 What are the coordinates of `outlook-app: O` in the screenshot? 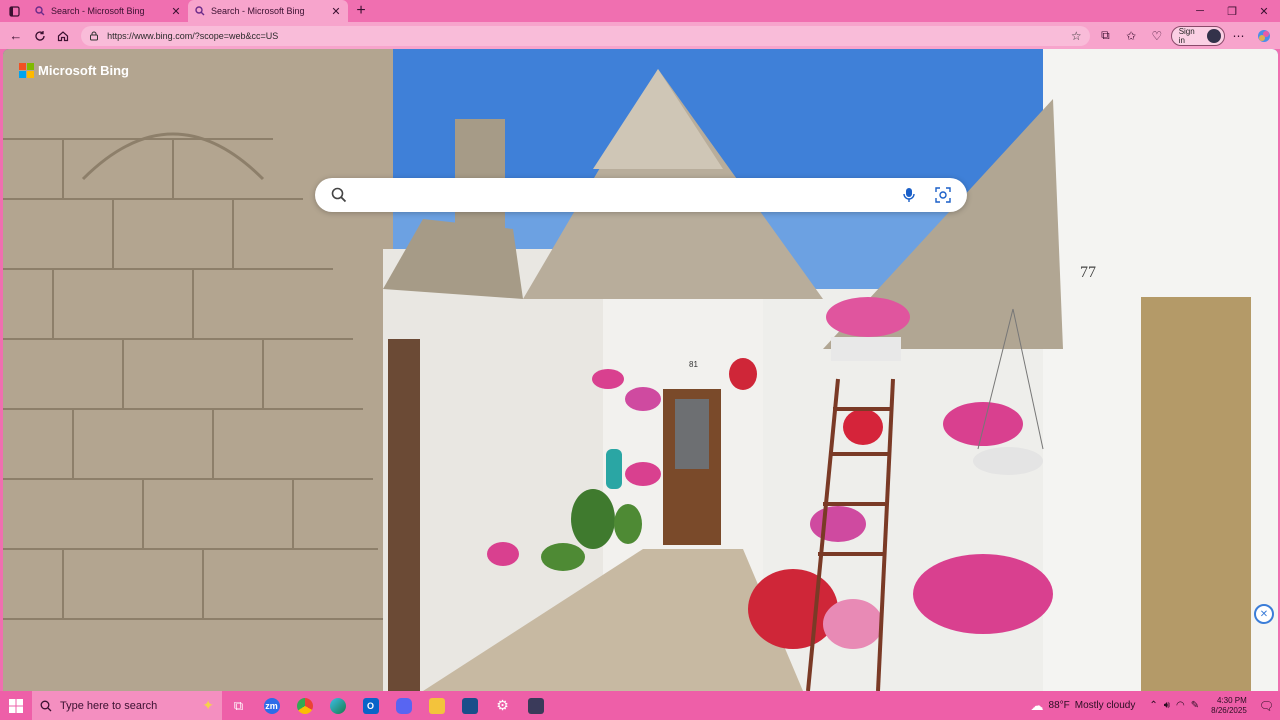 It's located at (370, 705).